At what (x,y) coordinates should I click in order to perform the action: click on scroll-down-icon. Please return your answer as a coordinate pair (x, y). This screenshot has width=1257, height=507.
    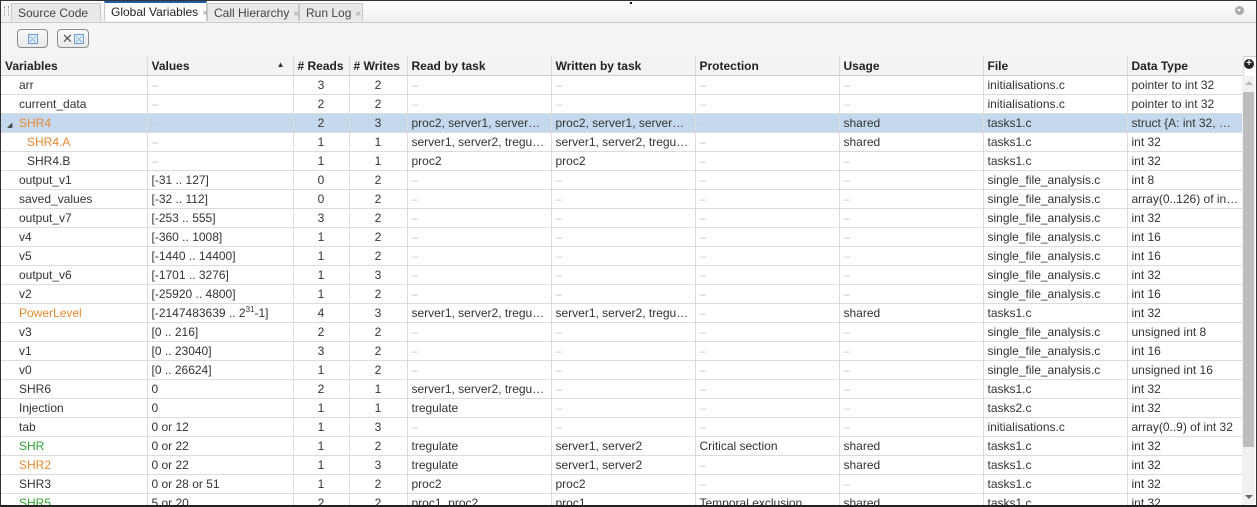
    Looking at the image, I should click on (1249, 497).